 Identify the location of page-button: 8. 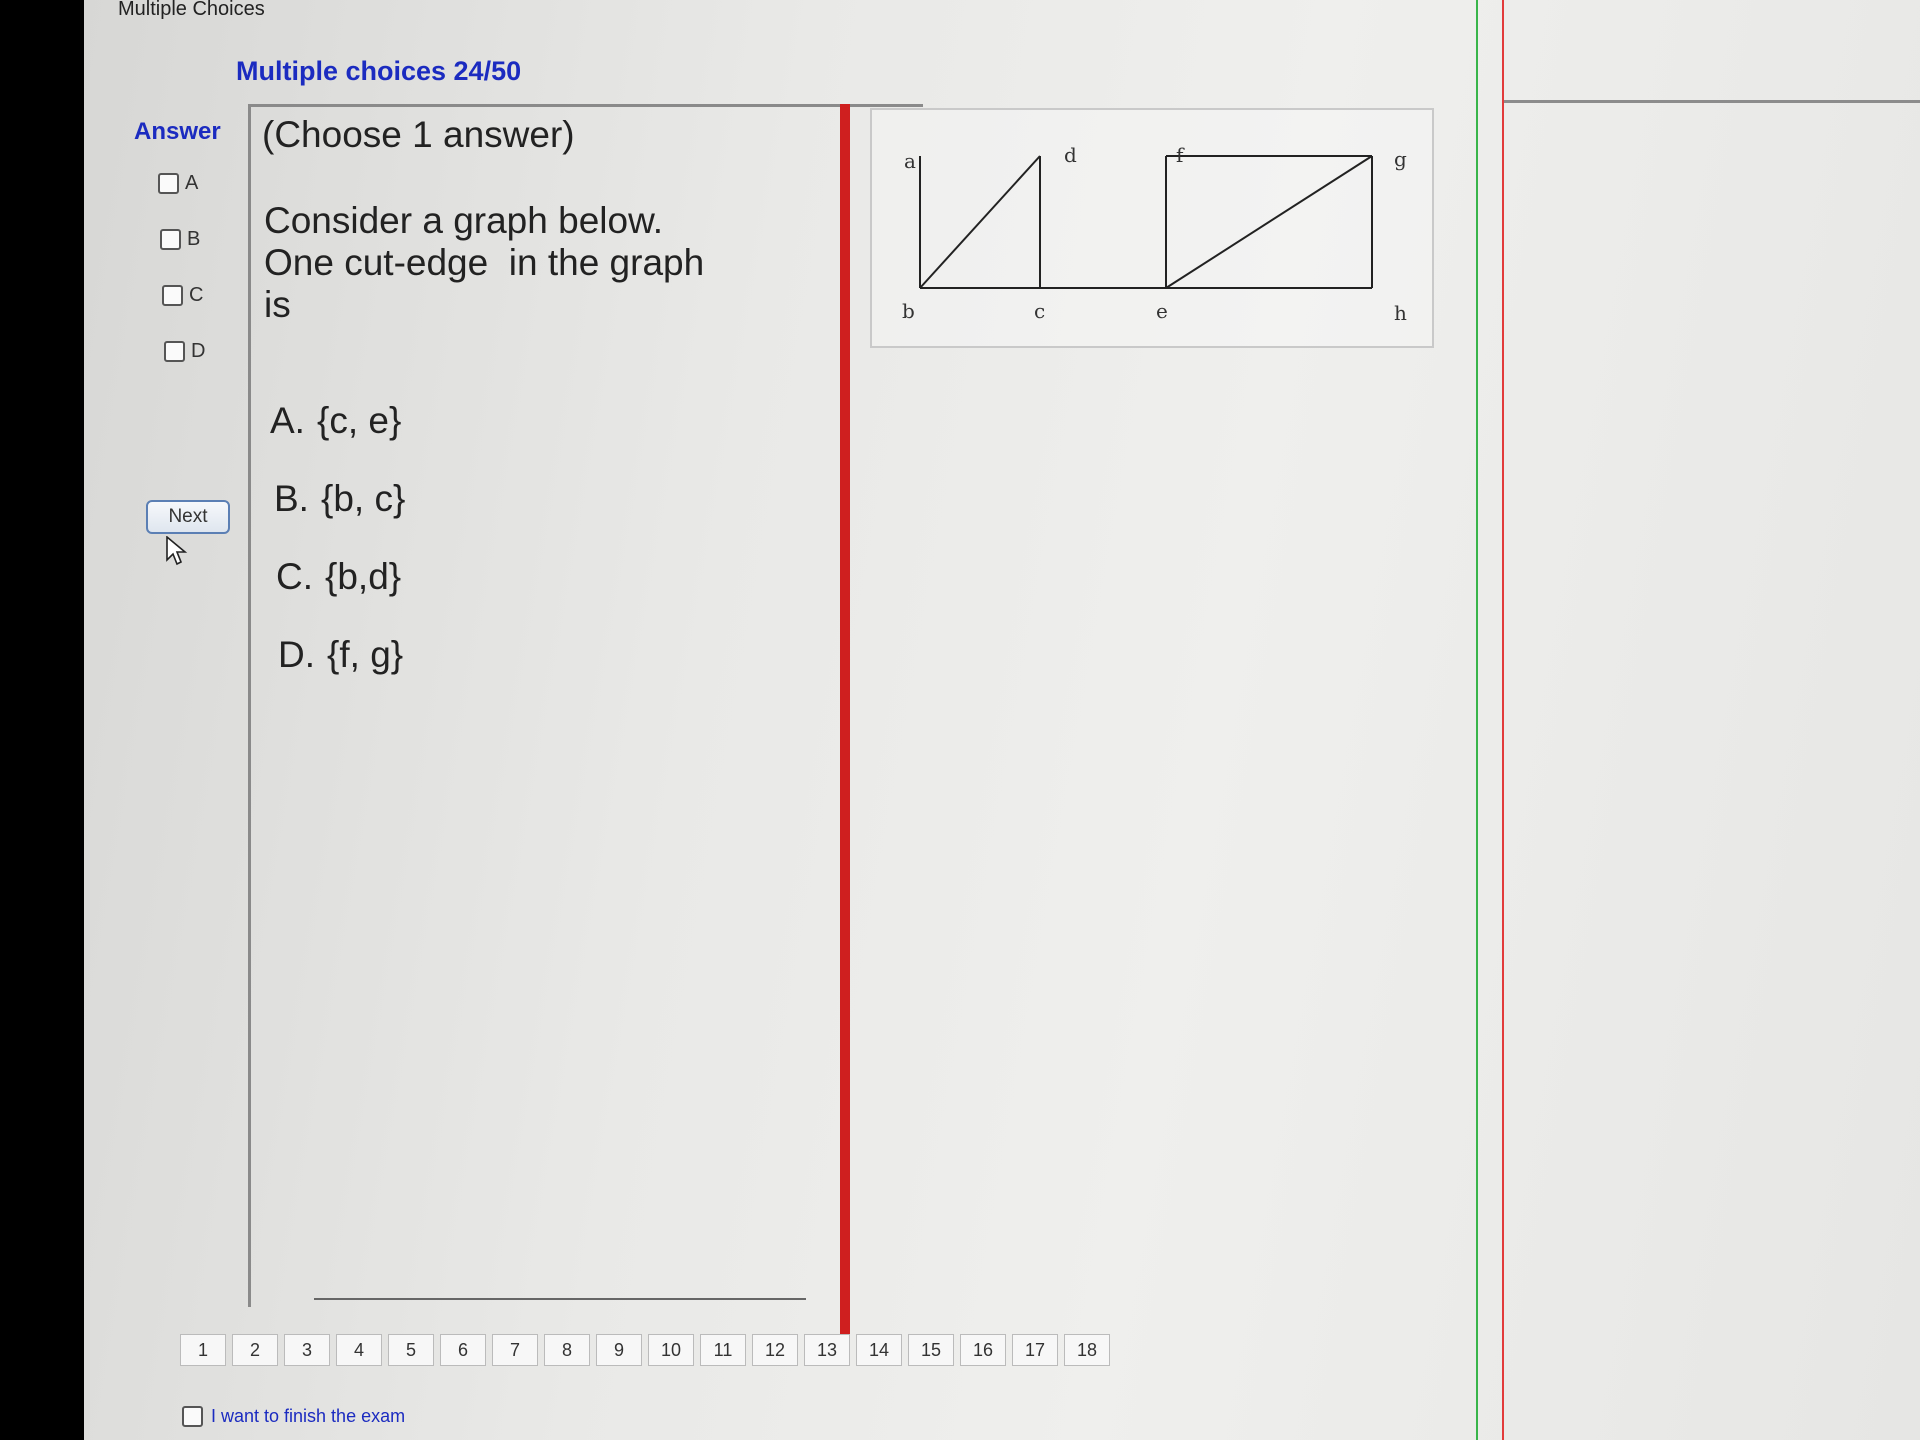
(567, 1350).